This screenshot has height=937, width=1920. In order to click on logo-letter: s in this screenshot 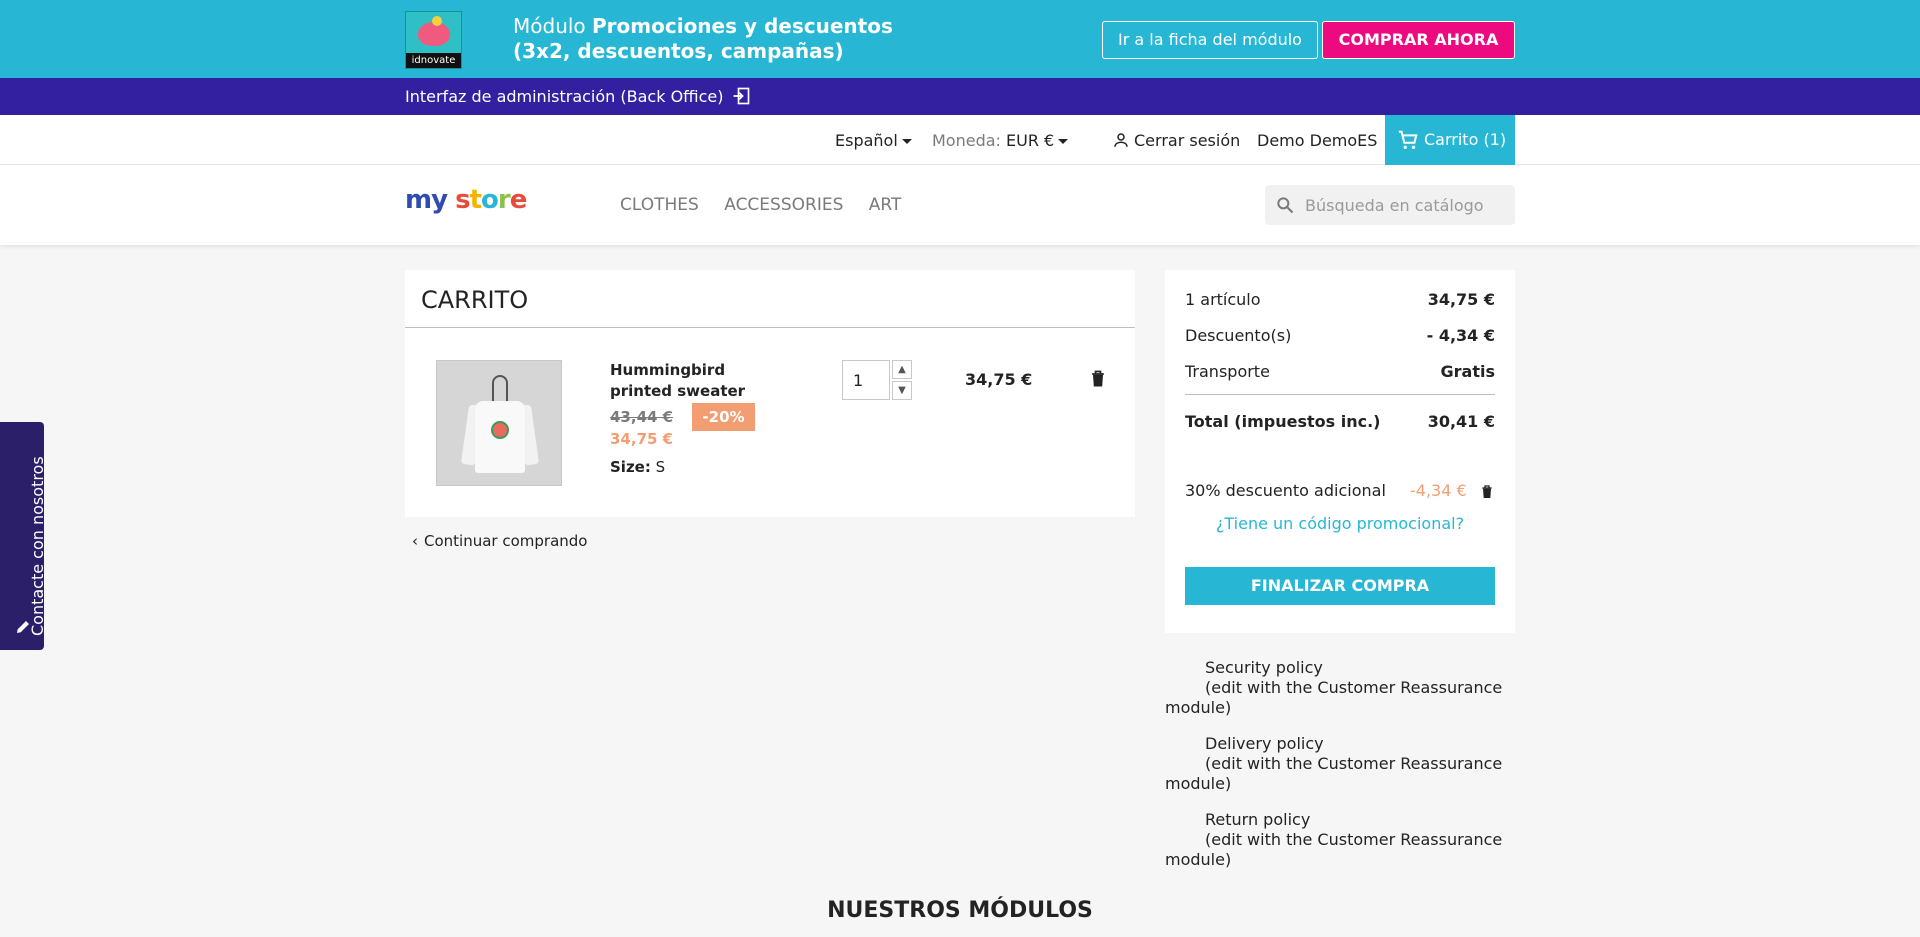, I will do `click(463, 200)`.